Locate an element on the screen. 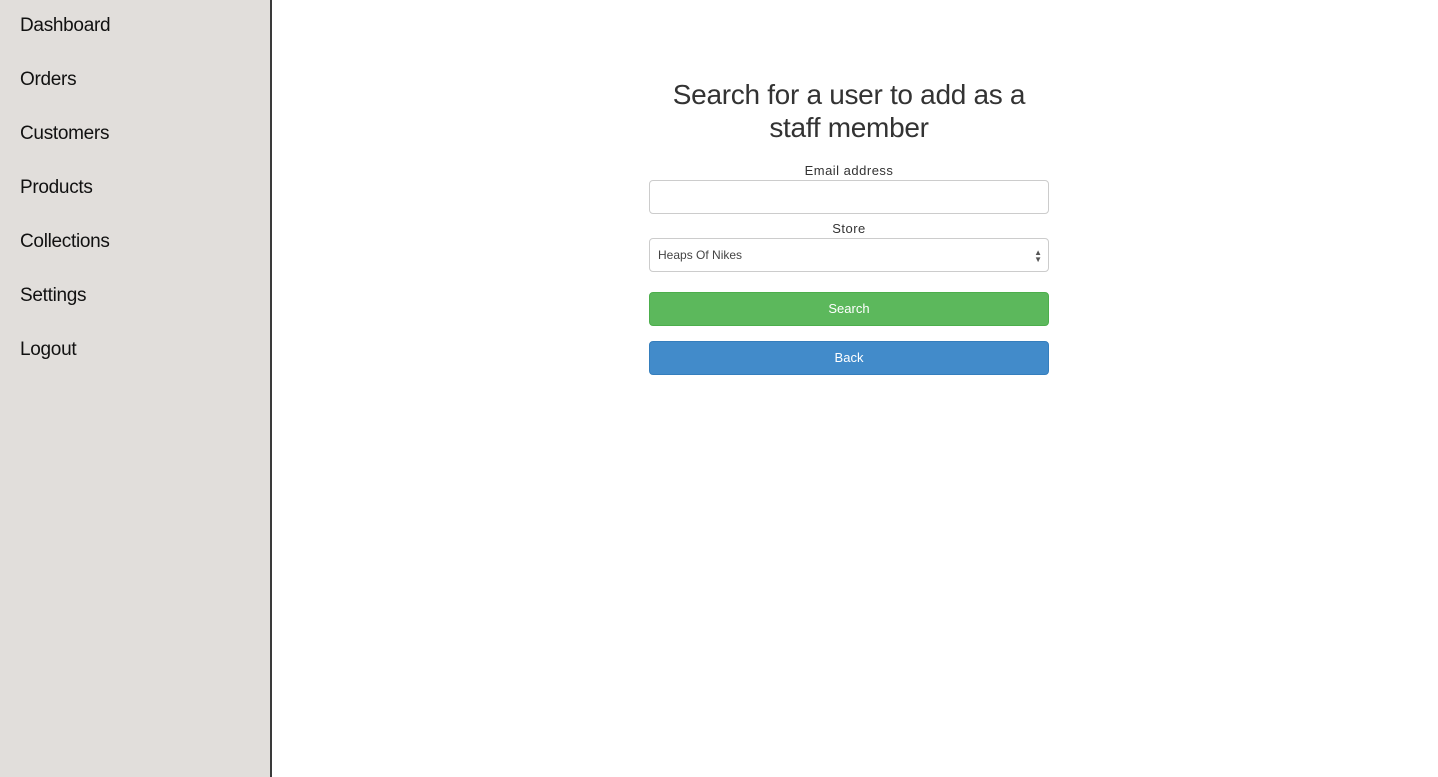  sidebar-item-logout: Logout is located at coordinates (48, 350).